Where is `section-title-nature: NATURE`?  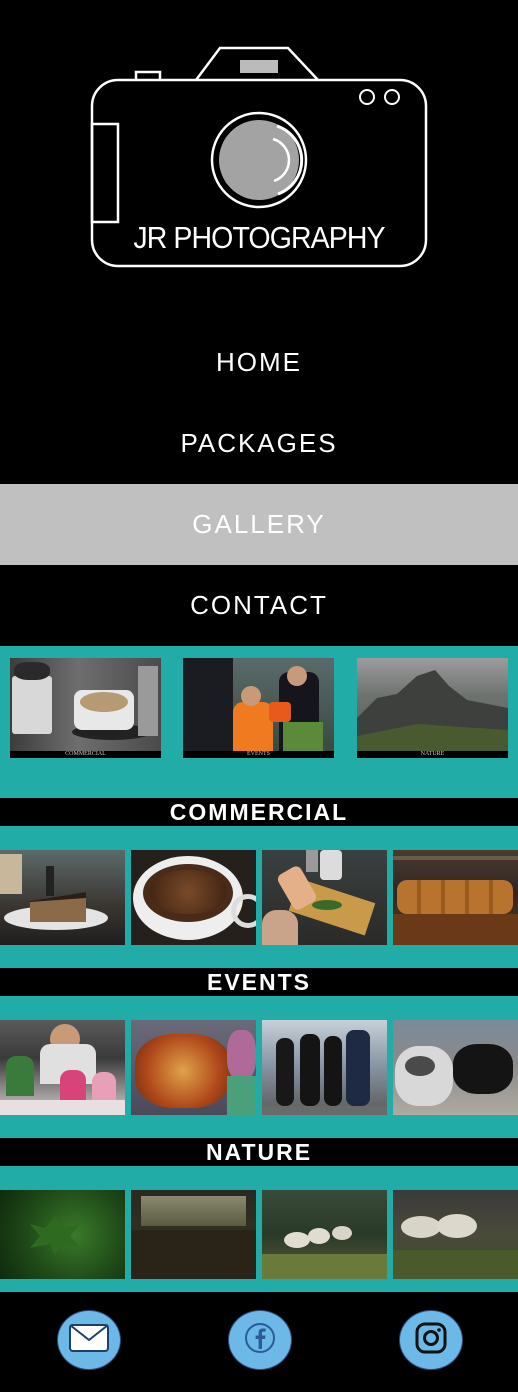 section-title-nature: NATURE is located at coordinates (259, 1152).